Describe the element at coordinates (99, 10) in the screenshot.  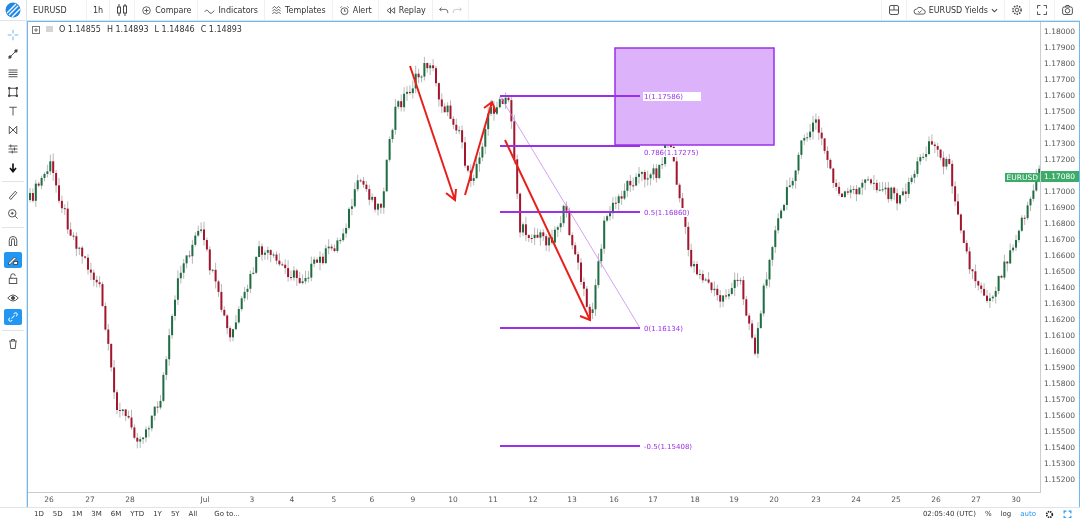
I see `interval-button: 1h` at that location.